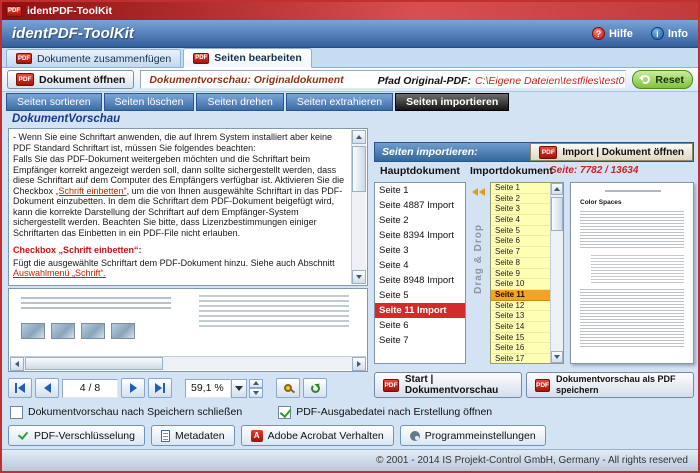 This screenshot has width=700, height=473. What do you see at coordinates (149, 102) in the screenshot?
I see `menu-seiten-loeschen: Seiten löschen` at bounding box center [149, 102].